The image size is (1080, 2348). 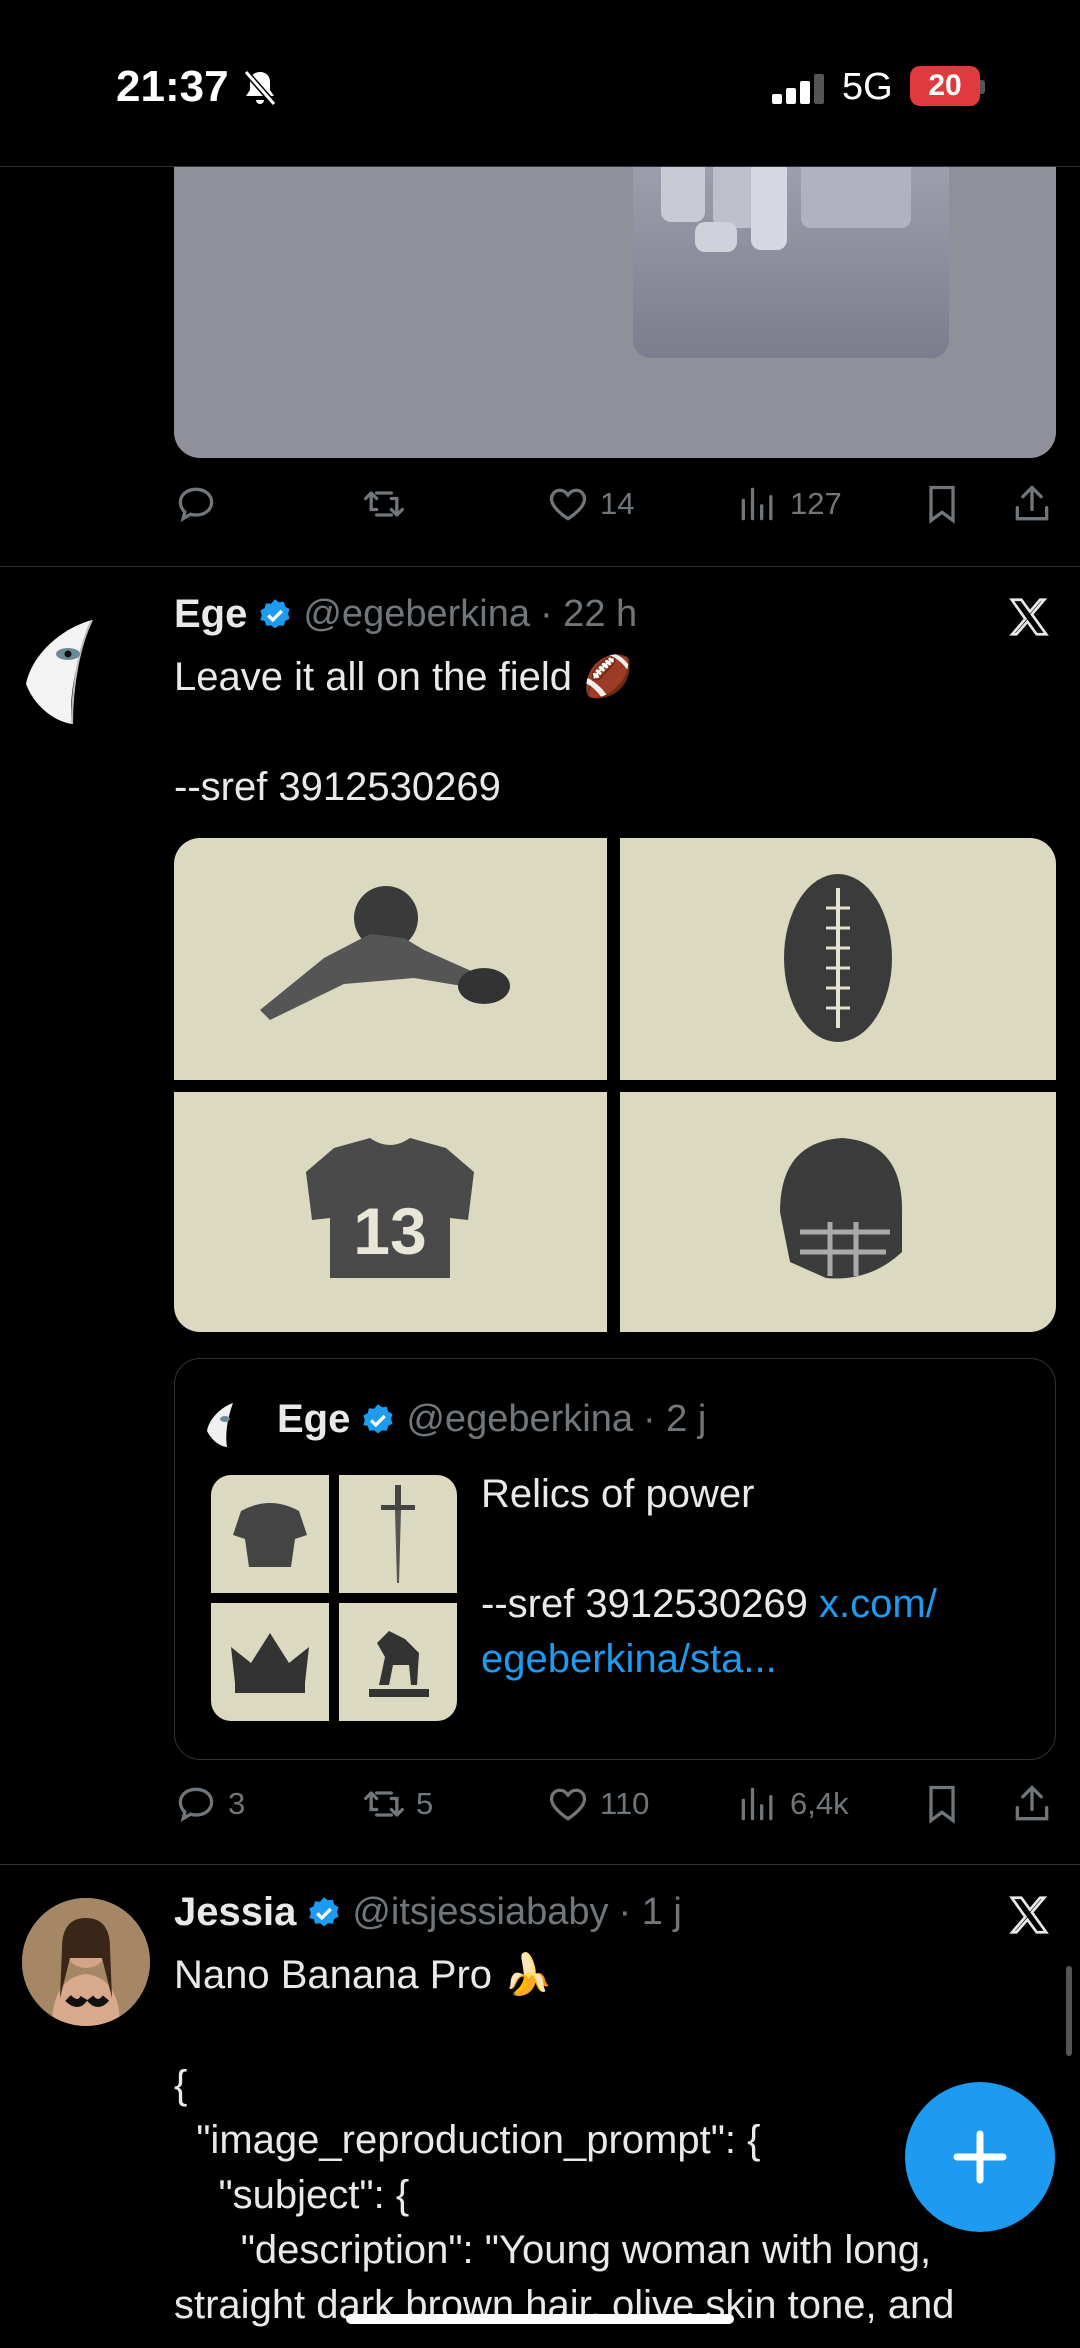 What do you see at coordinates (480, 1912) in the screenshot?
I see `author-handle: @itsjessiababy` at bounding box center [480, 1912].